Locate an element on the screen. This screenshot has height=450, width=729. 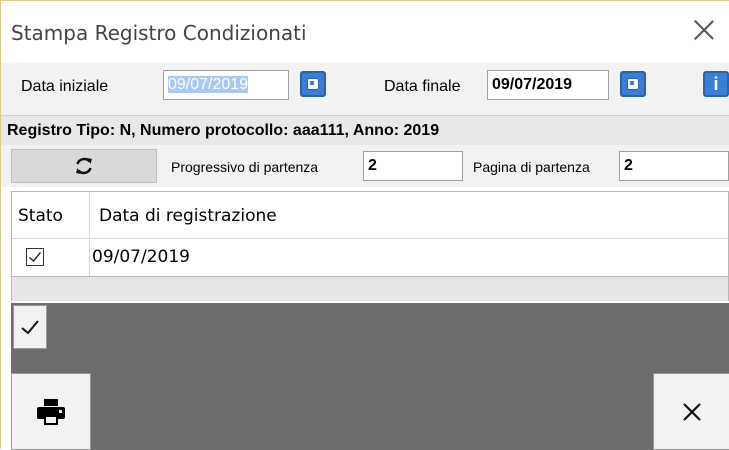
start-date-value: 09/07/2019 is located at coordinates (208, 84).